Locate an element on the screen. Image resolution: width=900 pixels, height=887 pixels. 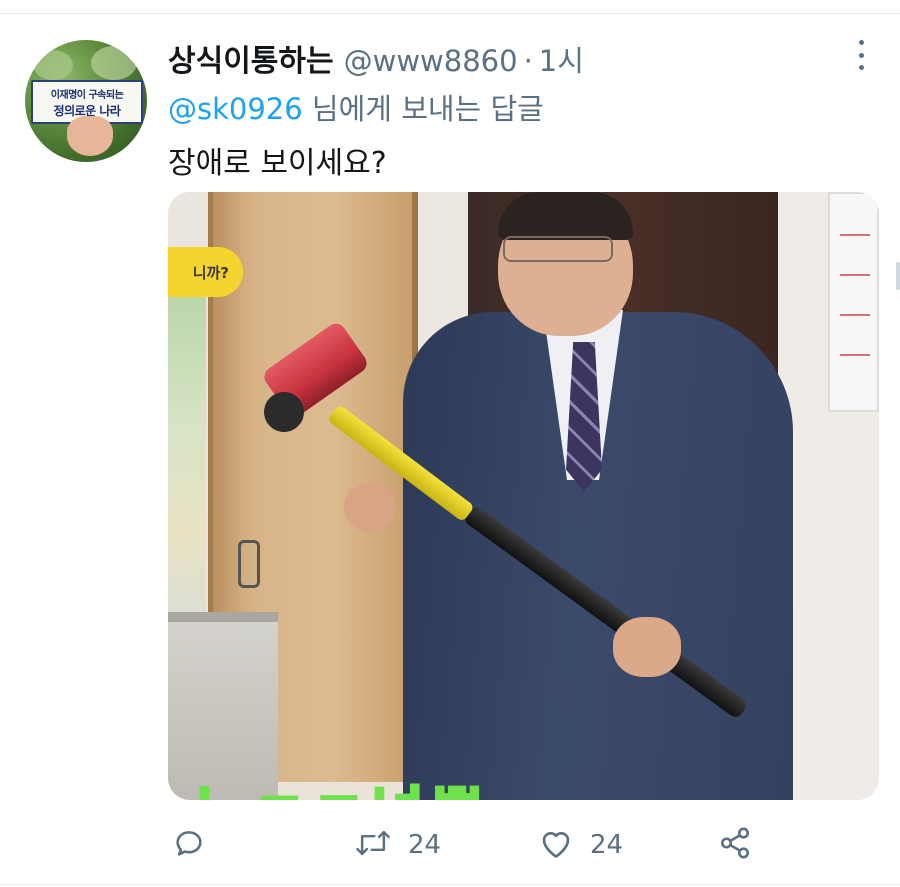
bottom-divider is located at coordinates (450, 884).